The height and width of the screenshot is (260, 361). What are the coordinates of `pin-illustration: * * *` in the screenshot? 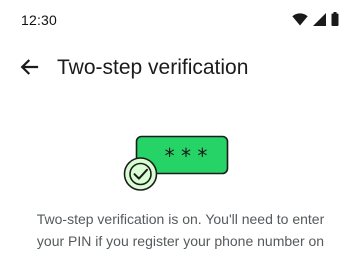 It's located at (176, 163).